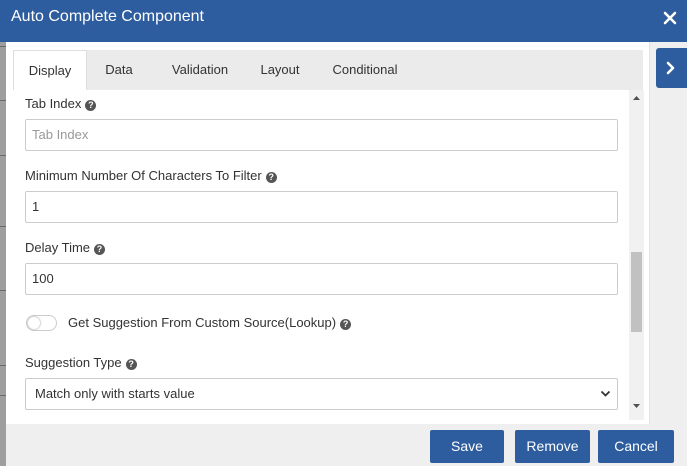 The height and width of the screenshot is (466, 687). Describe the element at coordinates (115, 393) in the screenshot. I see `suggestion-type-value: Match only with starts value` at that location.